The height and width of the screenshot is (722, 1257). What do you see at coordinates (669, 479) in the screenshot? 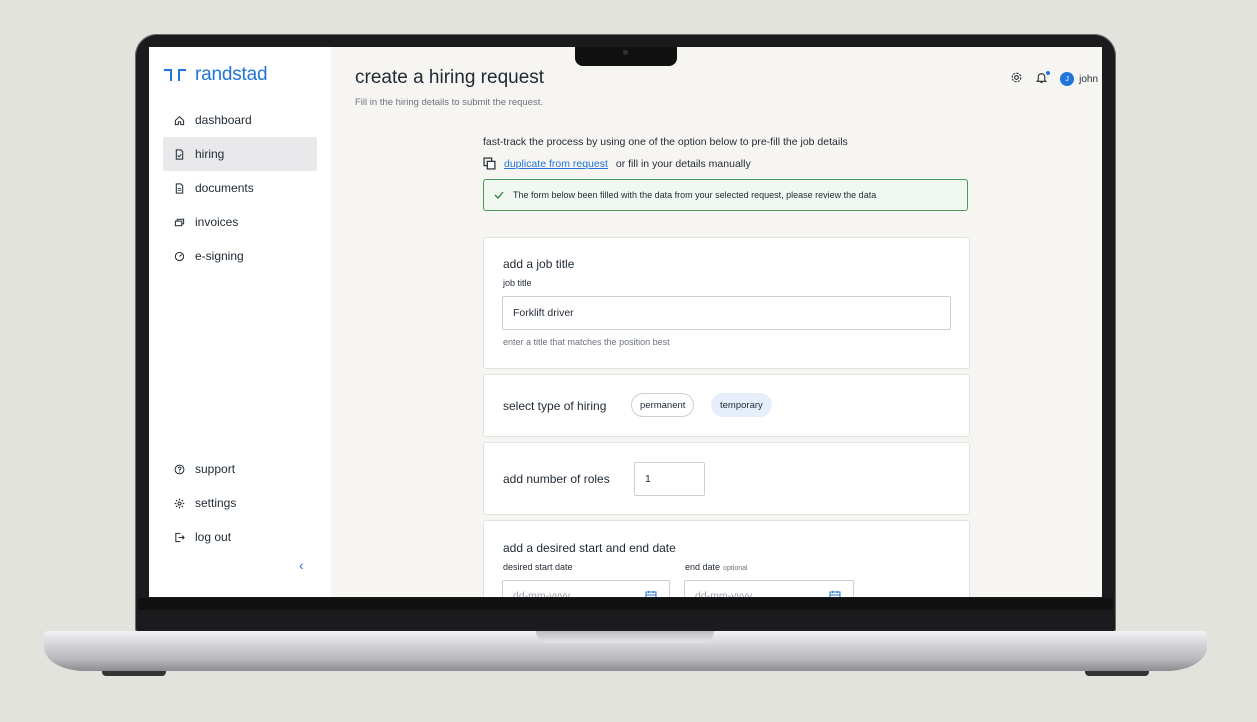
I see `roles-input: 1` at bounding box center [669, 479].